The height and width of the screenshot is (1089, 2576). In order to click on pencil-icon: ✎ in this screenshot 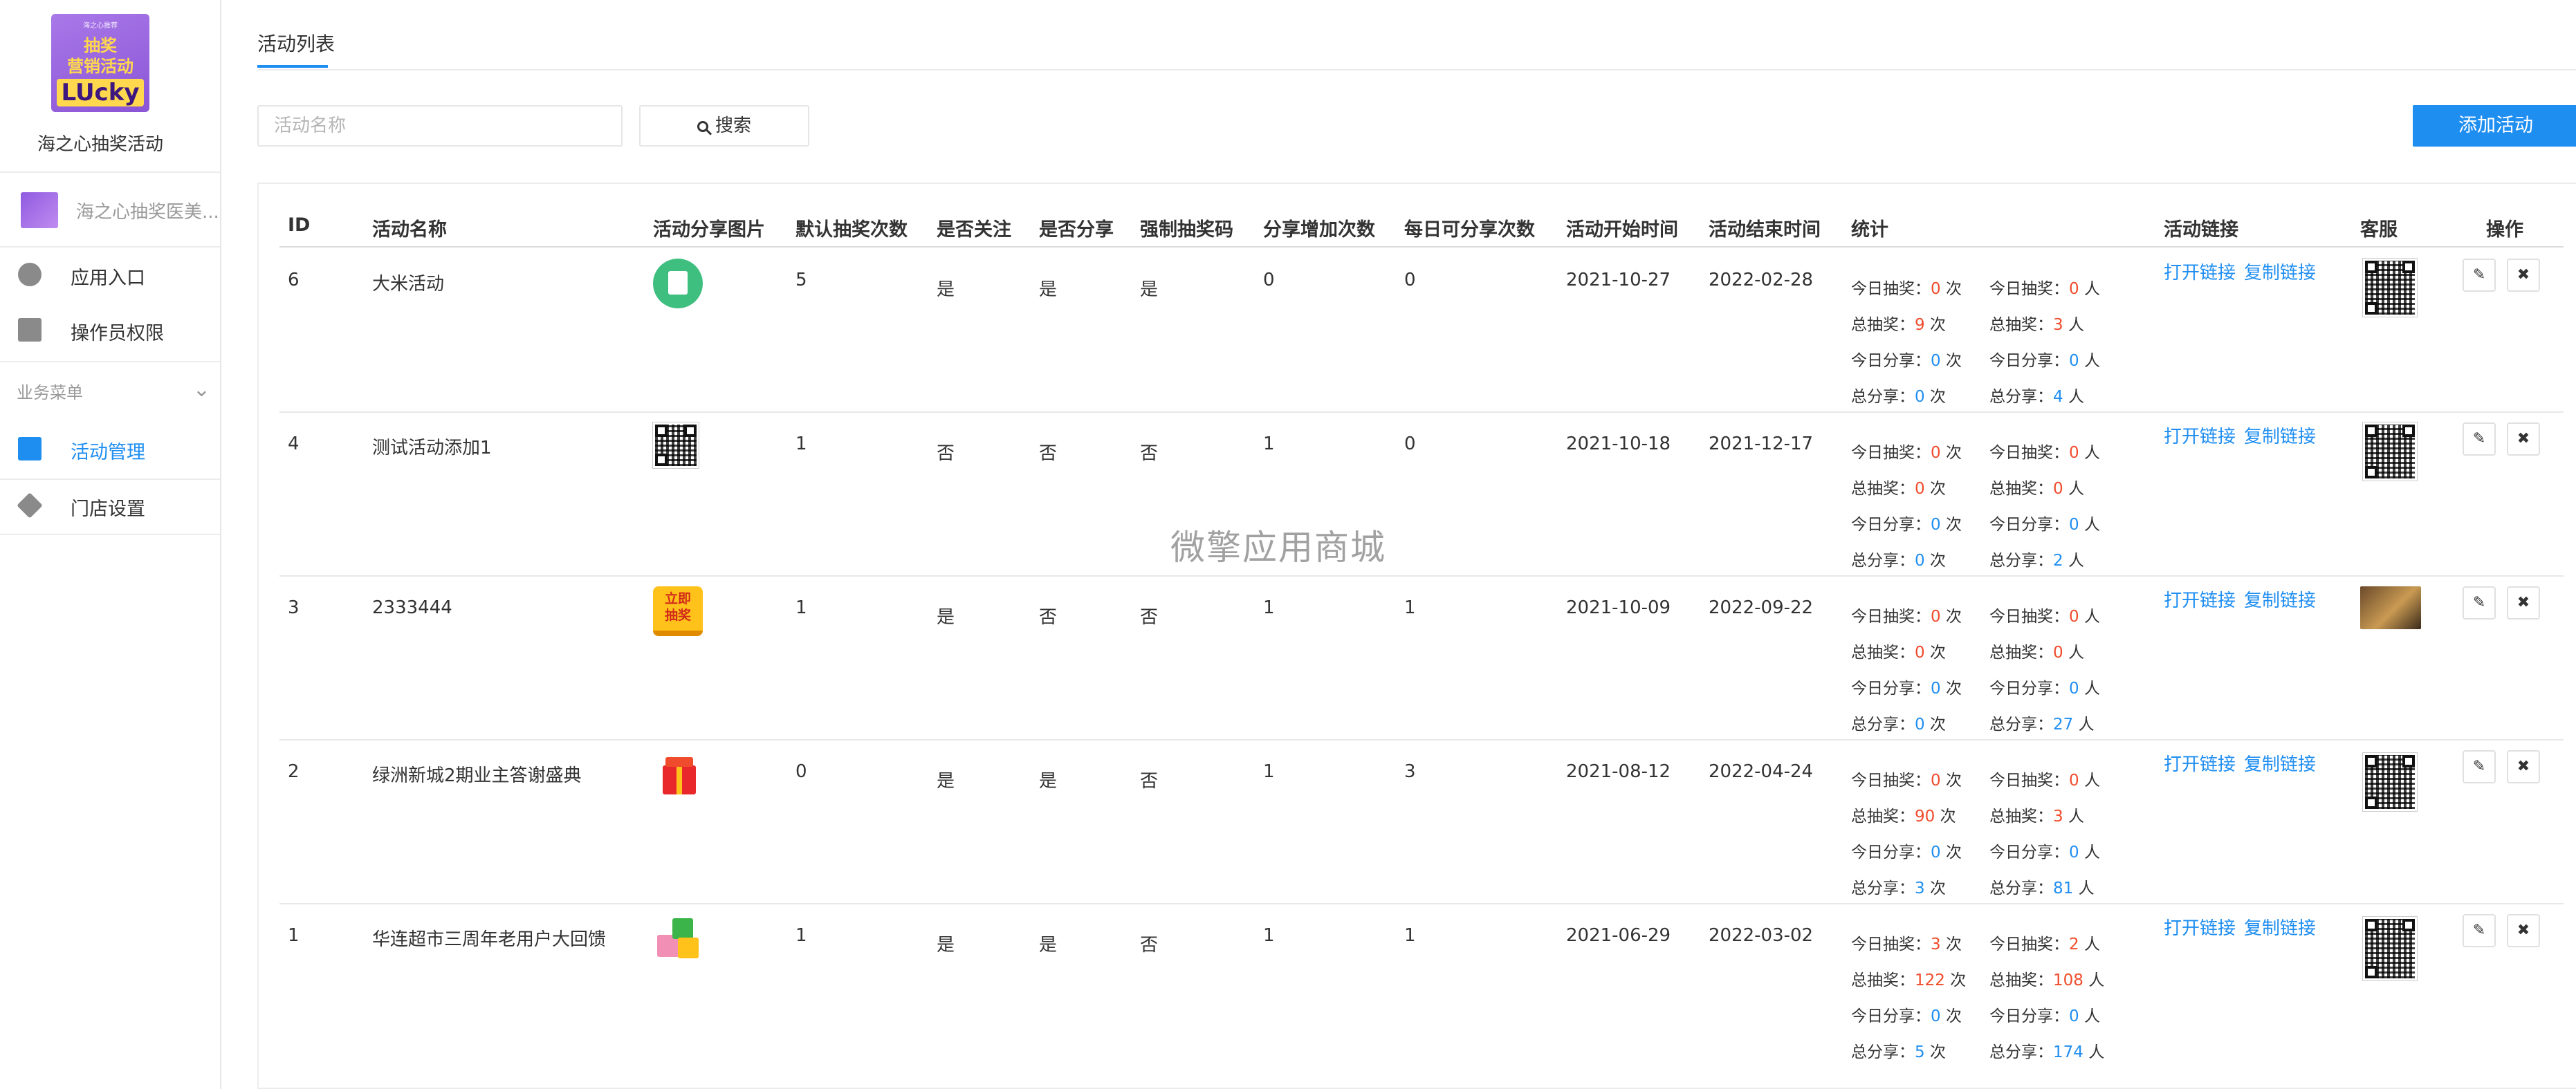, I will do `click(2479, 438)`.